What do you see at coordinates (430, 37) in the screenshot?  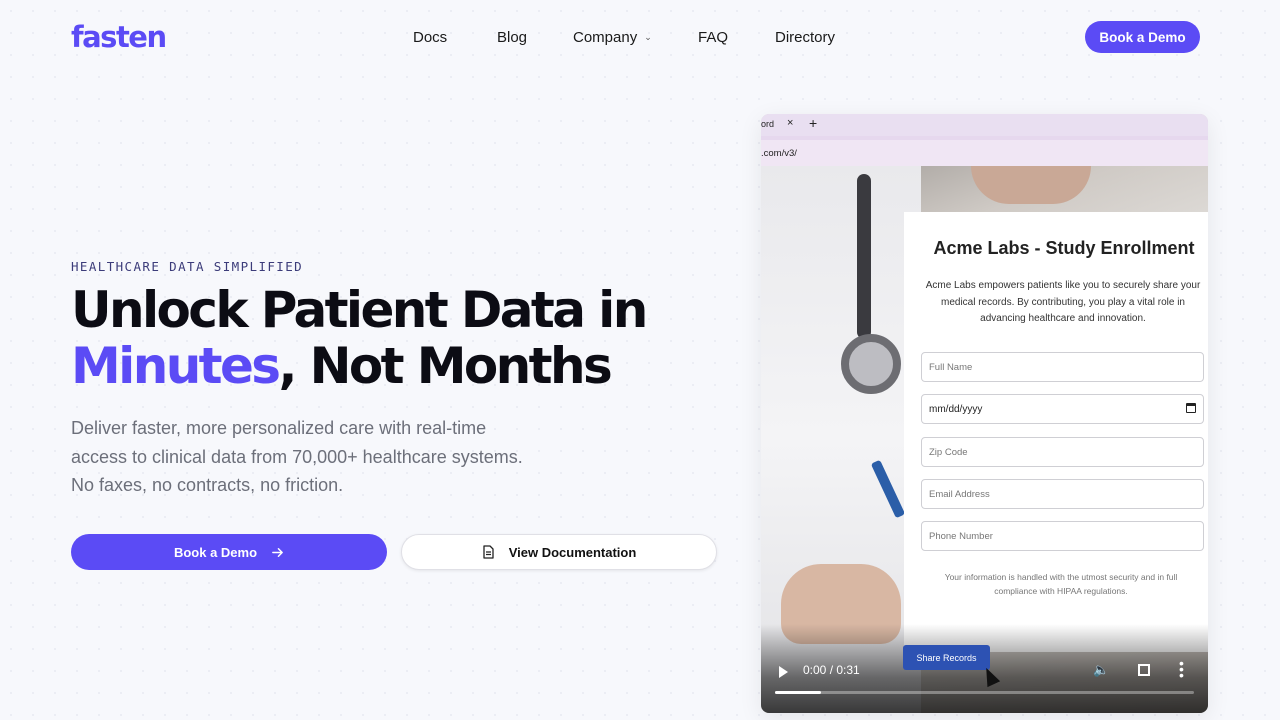 I see `nav-link-docs: Docs` at bounding box center [430, 37].